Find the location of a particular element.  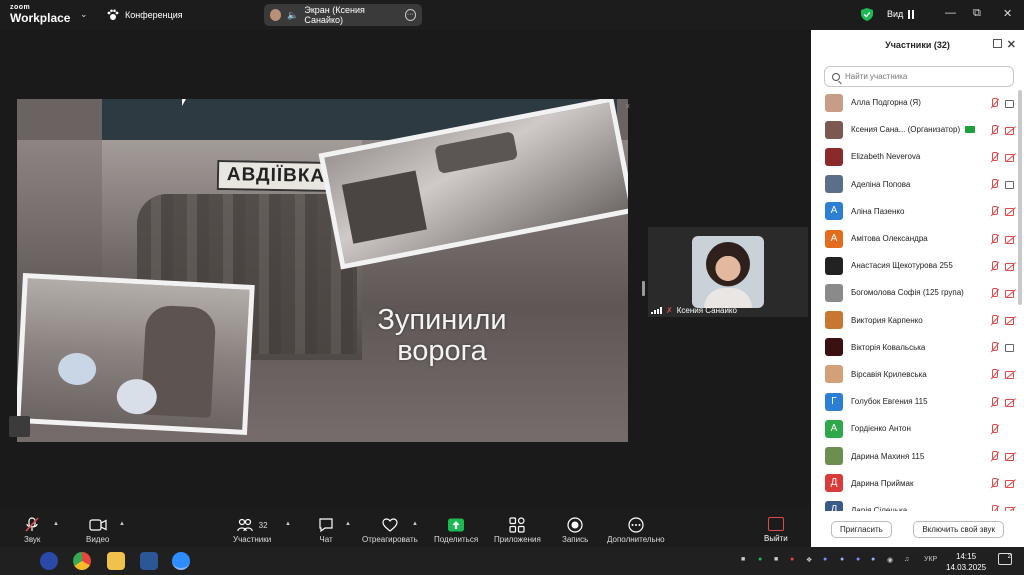

viber-tray-icon: ● is located at coordinates (825, 559).